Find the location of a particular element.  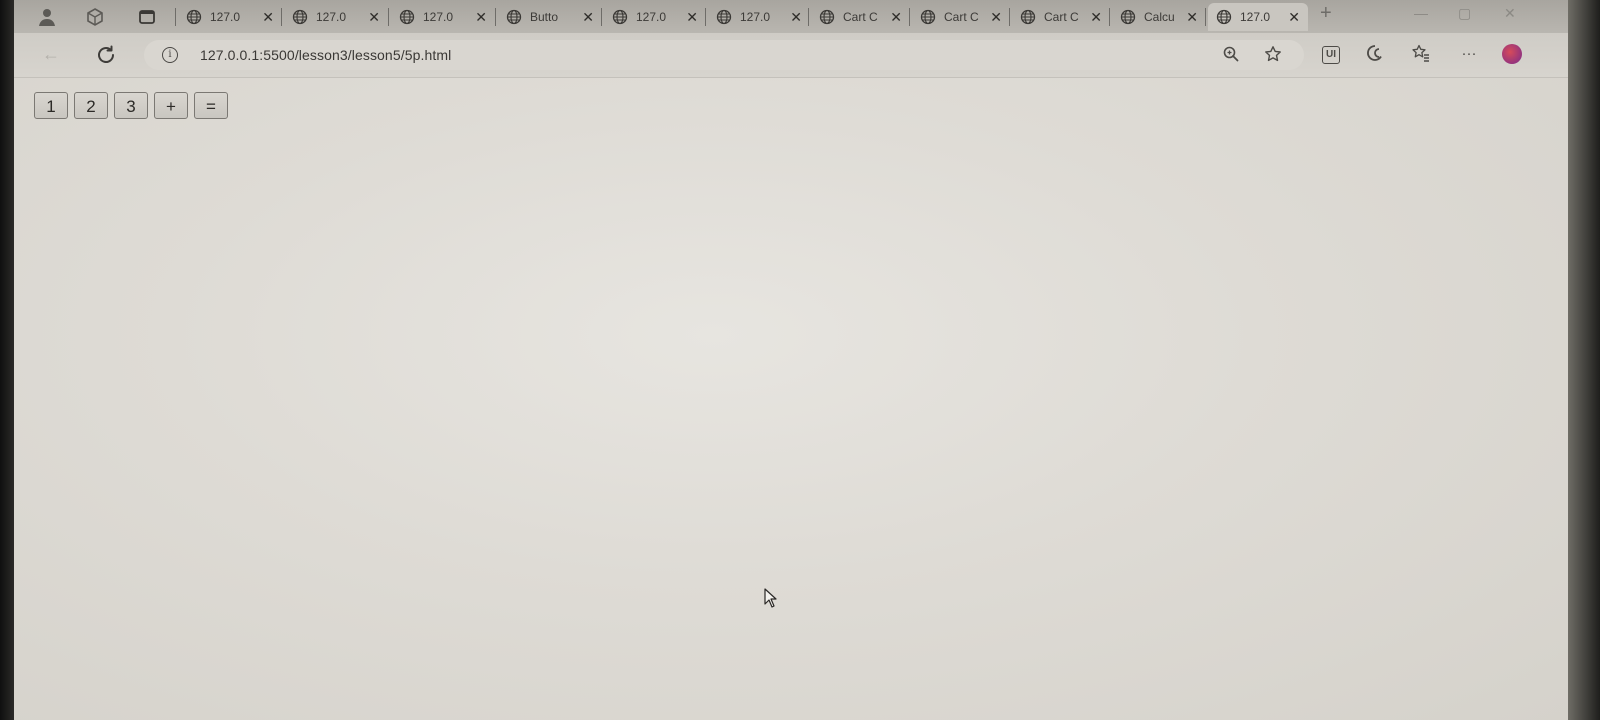

minimize-icon: — is located at coordinates (1421, 13).